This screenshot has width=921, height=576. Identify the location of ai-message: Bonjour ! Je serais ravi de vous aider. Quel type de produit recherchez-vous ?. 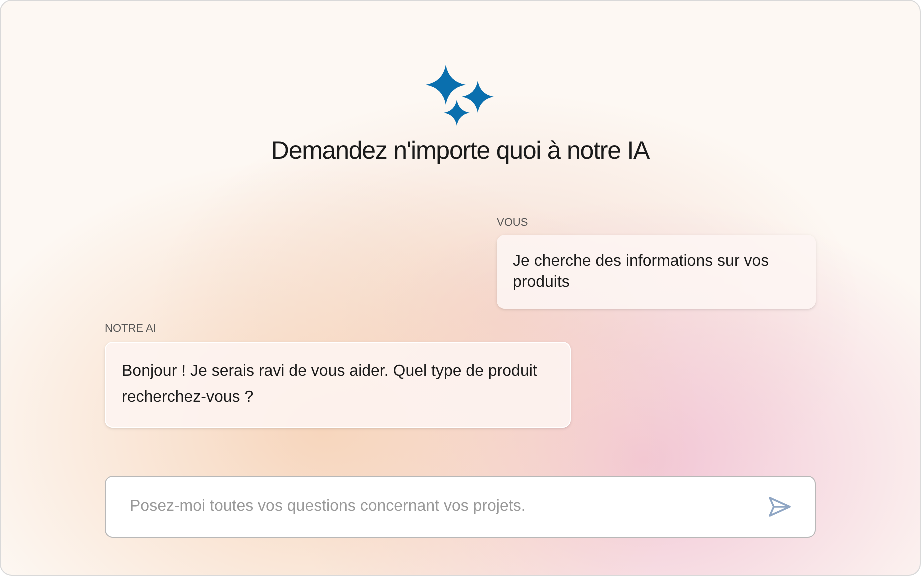
(338, 385).